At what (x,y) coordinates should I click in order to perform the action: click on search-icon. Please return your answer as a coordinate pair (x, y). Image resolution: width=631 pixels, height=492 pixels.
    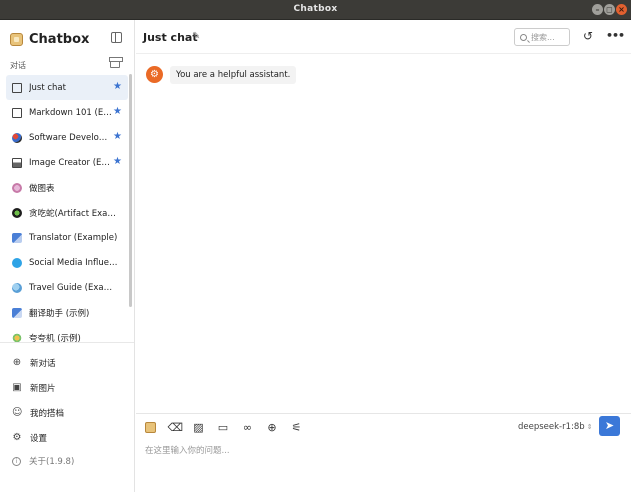
    Looking at the image, I should click on (523, 37).